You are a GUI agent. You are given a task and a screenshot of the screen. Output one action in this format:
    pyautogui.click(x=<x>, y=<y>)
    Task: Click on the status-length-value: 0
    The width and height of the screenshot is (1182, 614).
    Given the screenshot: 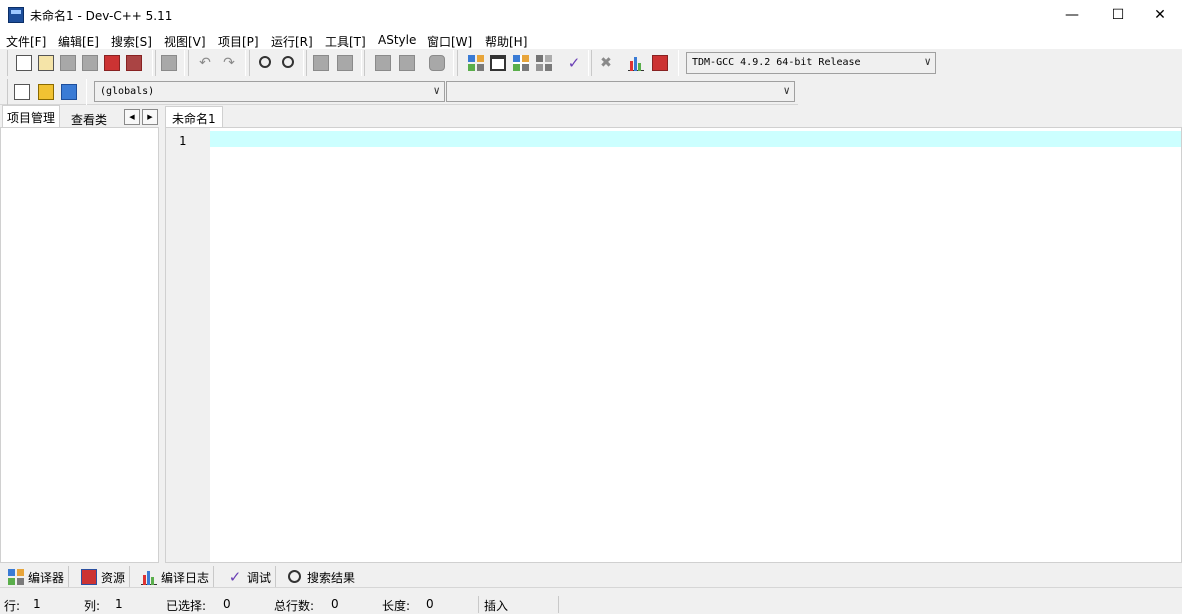 What is the action you would take?
    pyautogui.click(x=430, y=604)
    